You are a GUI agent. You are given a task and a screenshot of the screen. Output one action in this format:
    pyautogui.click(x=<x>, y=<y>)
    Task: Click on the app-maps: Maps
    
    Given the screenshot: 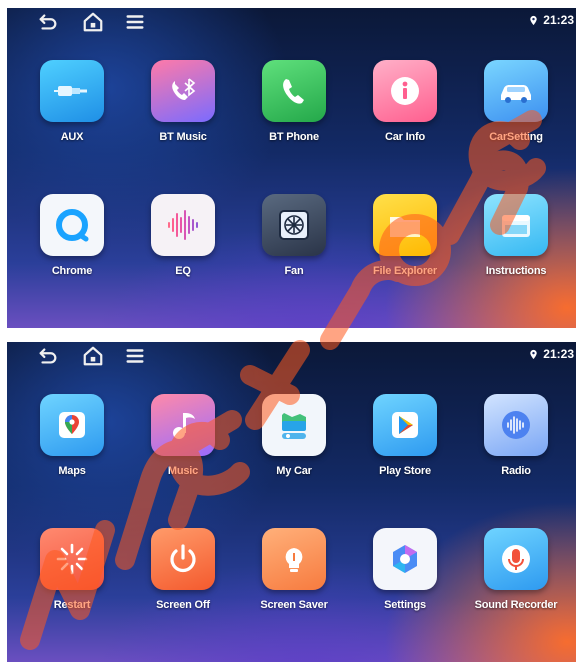 What is the action you would take?
    pyautogui.click(x=72, y=435)
    